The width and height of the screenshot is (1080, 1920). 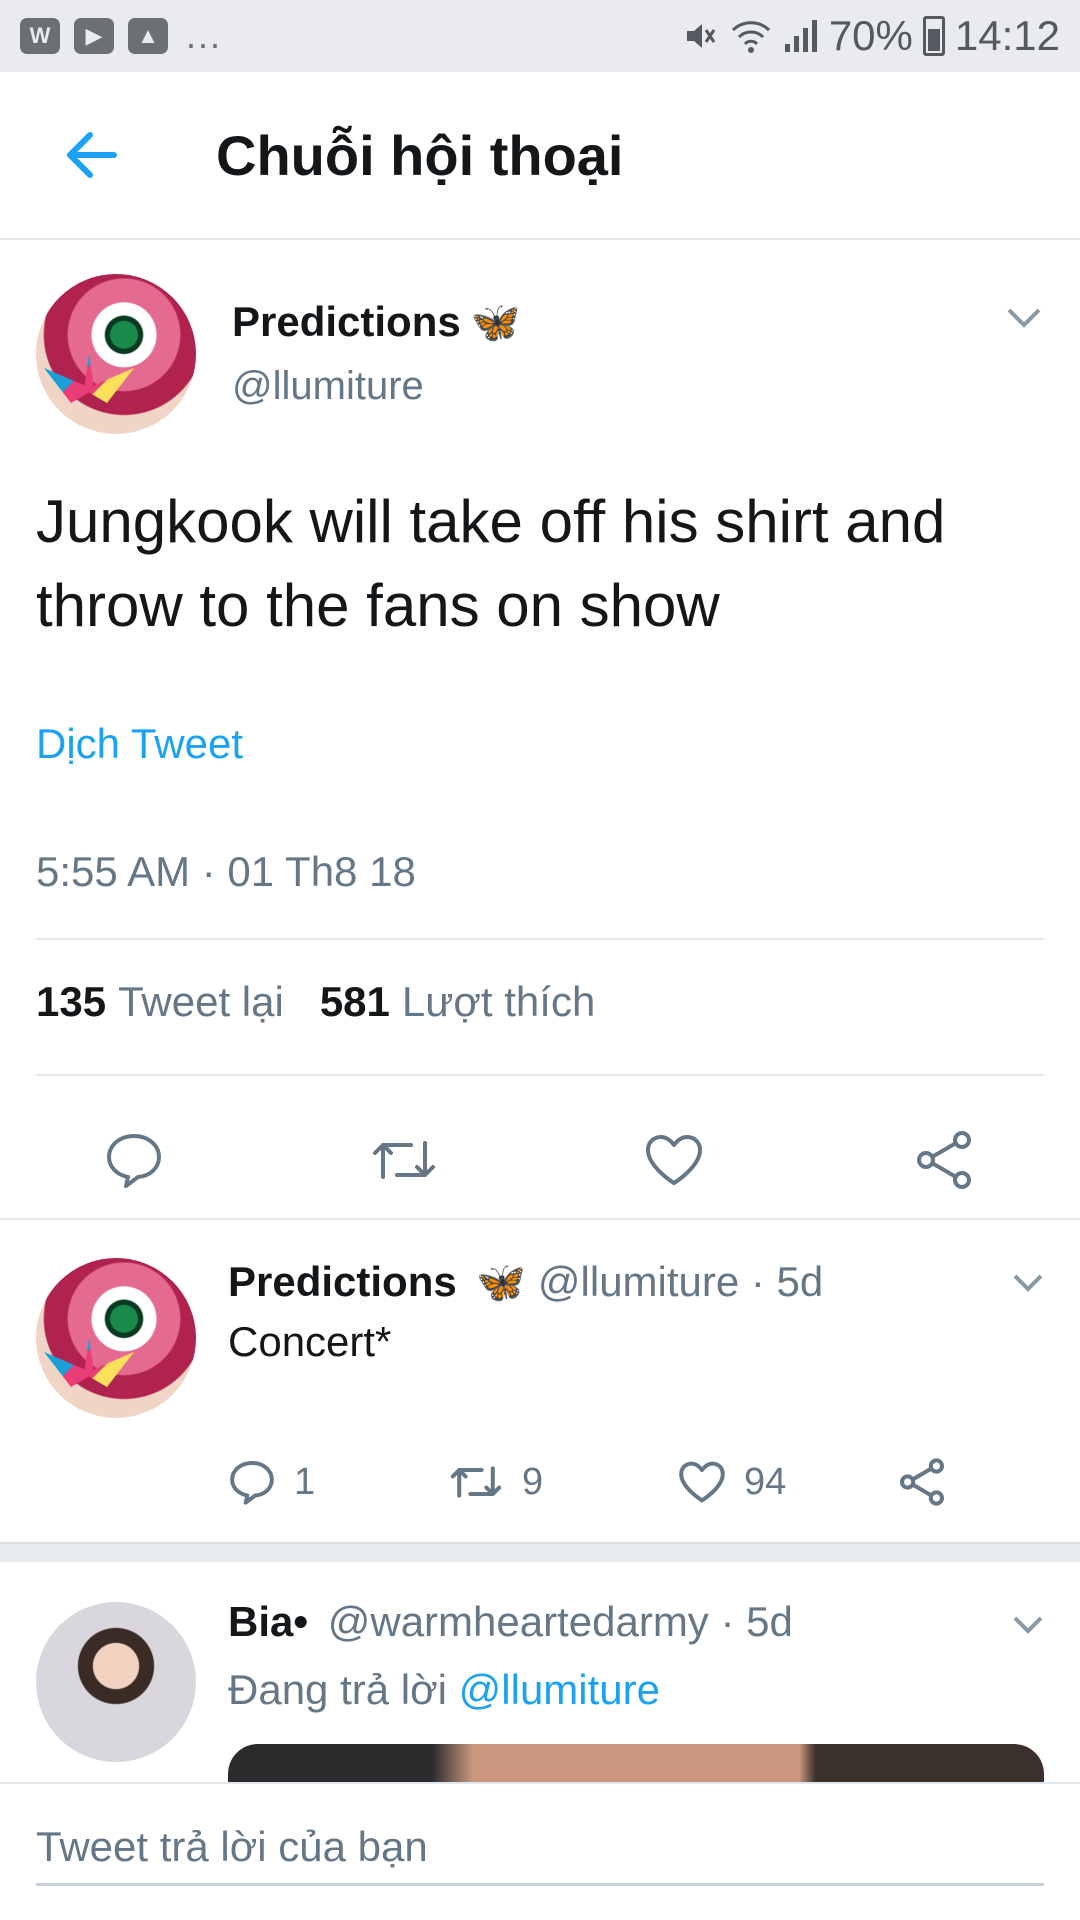 I want to click on tweet-stats: 135 Tweet lại 581 Lượt thích, so click(x=315, y=1002).